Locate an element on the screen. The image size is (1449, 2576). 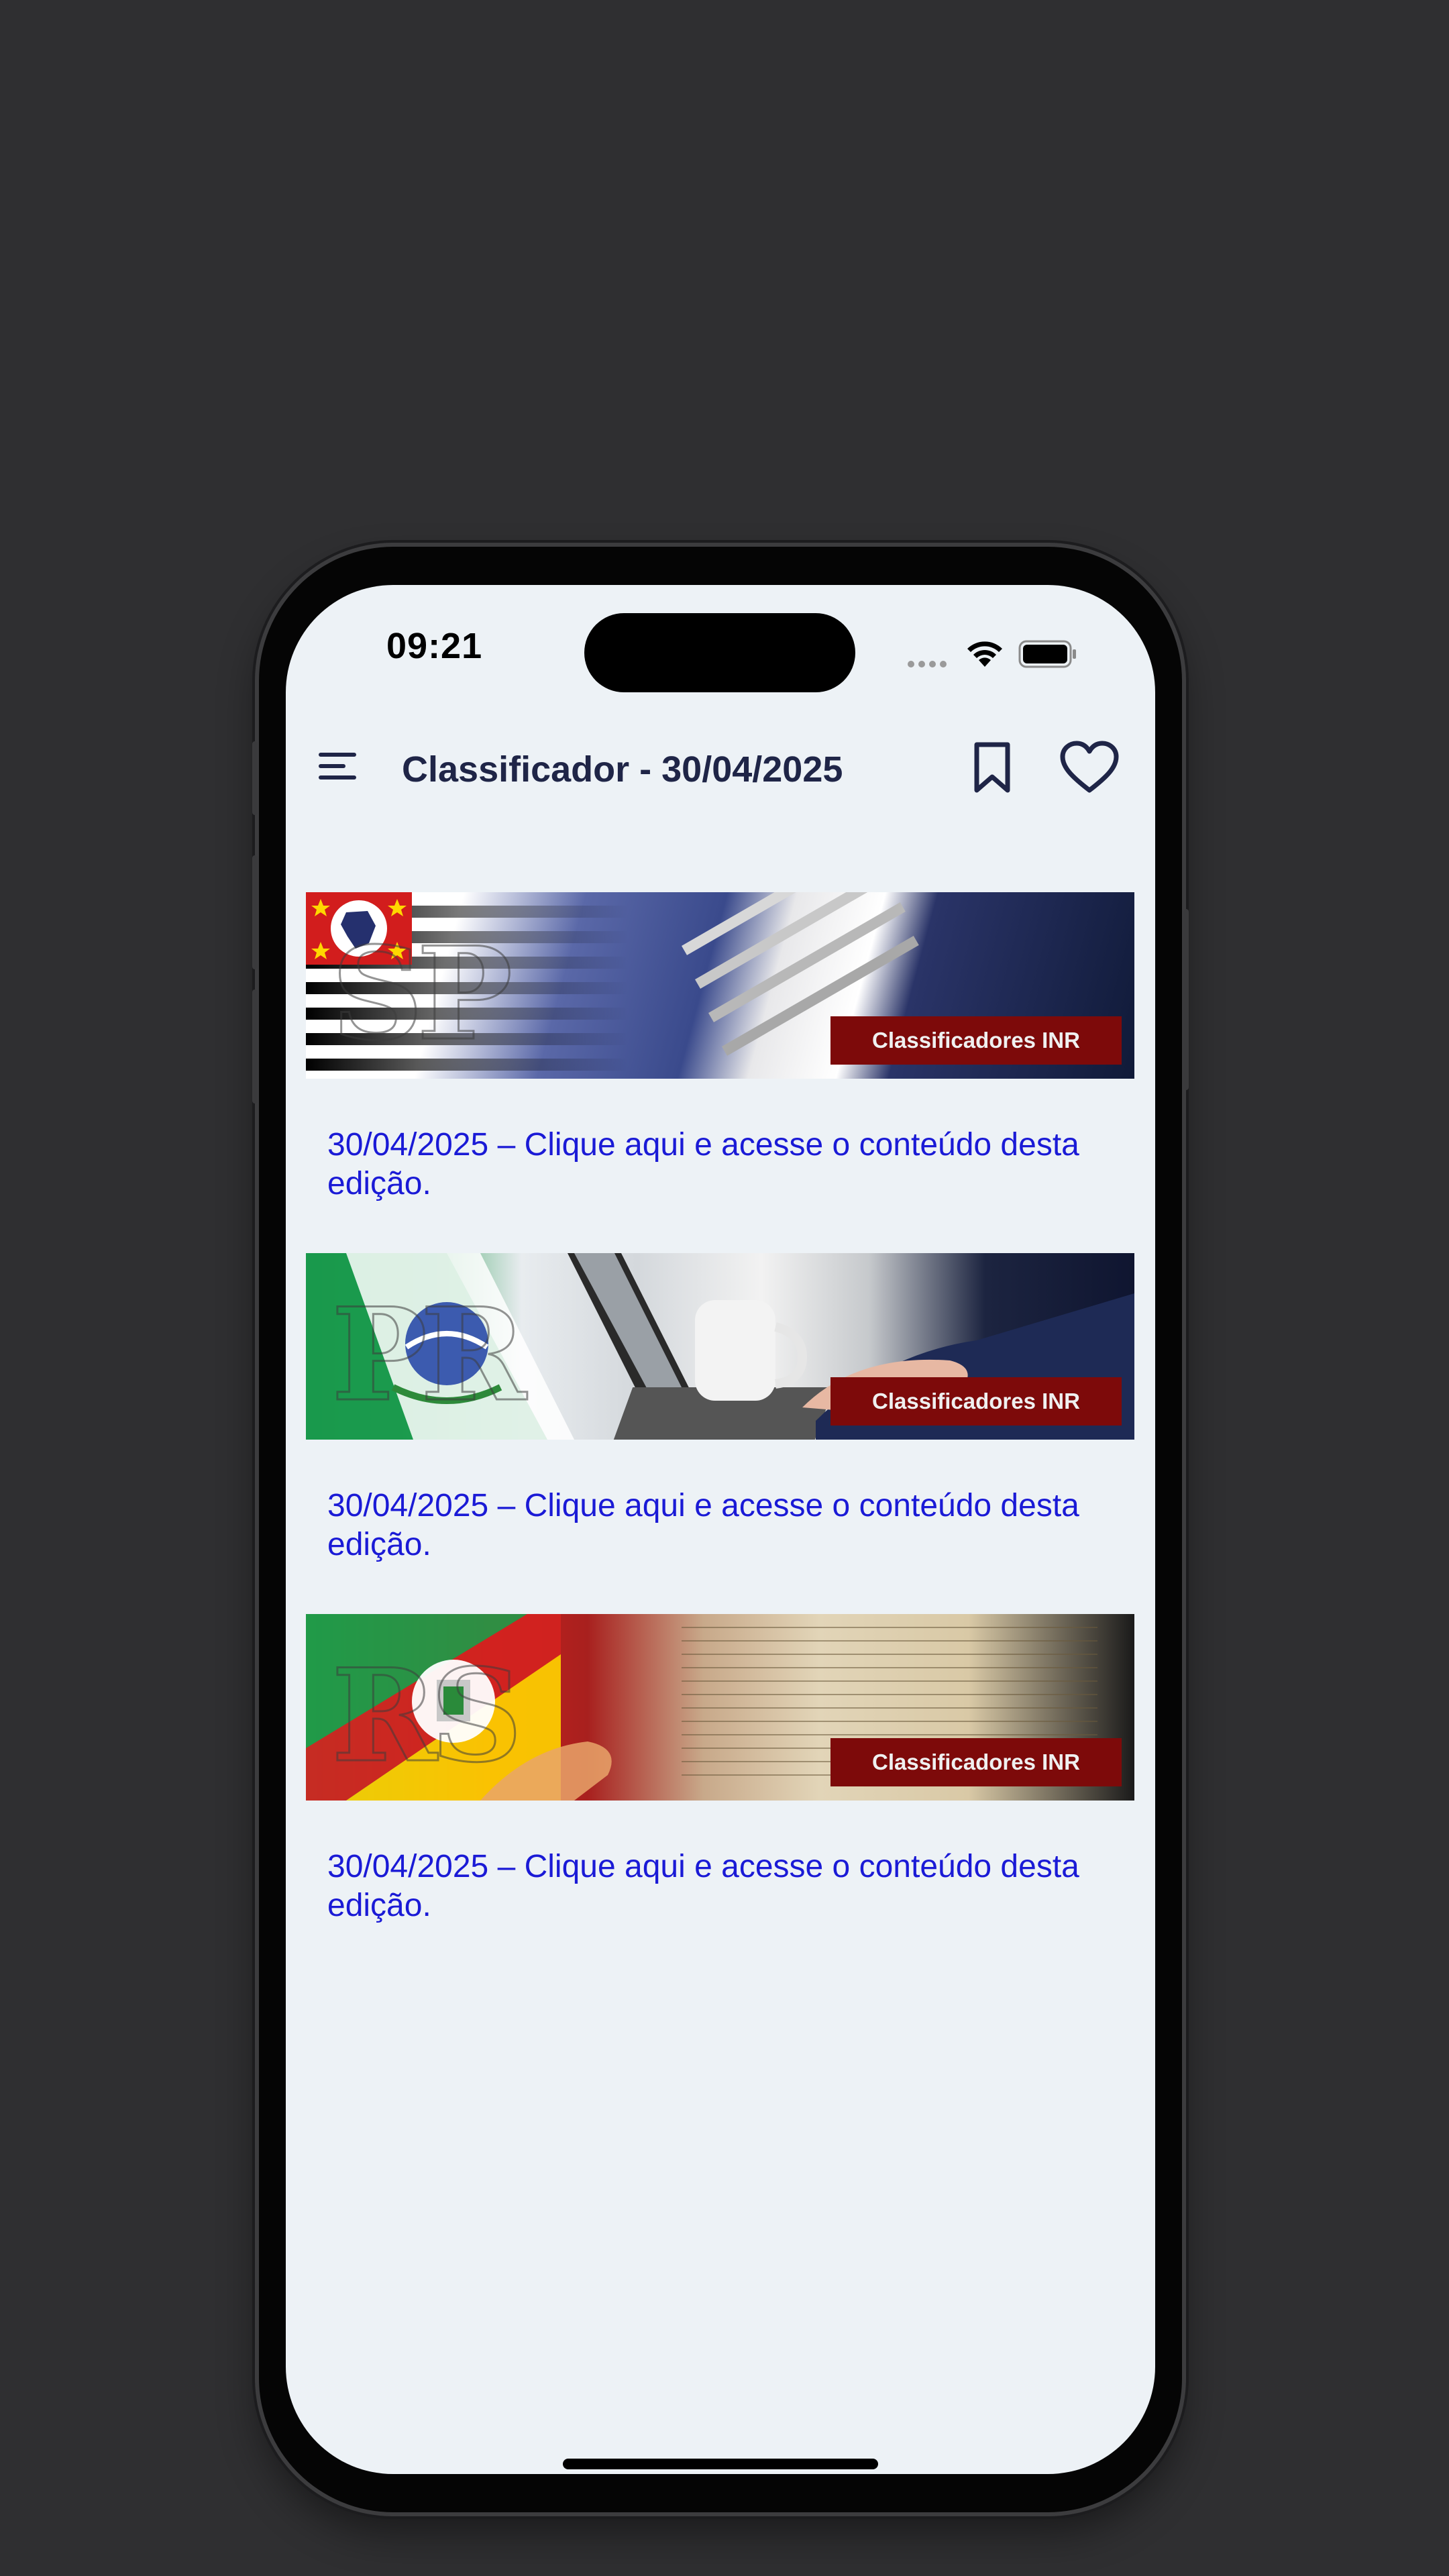
bookmark-icon is located at coordinates (992, 767).